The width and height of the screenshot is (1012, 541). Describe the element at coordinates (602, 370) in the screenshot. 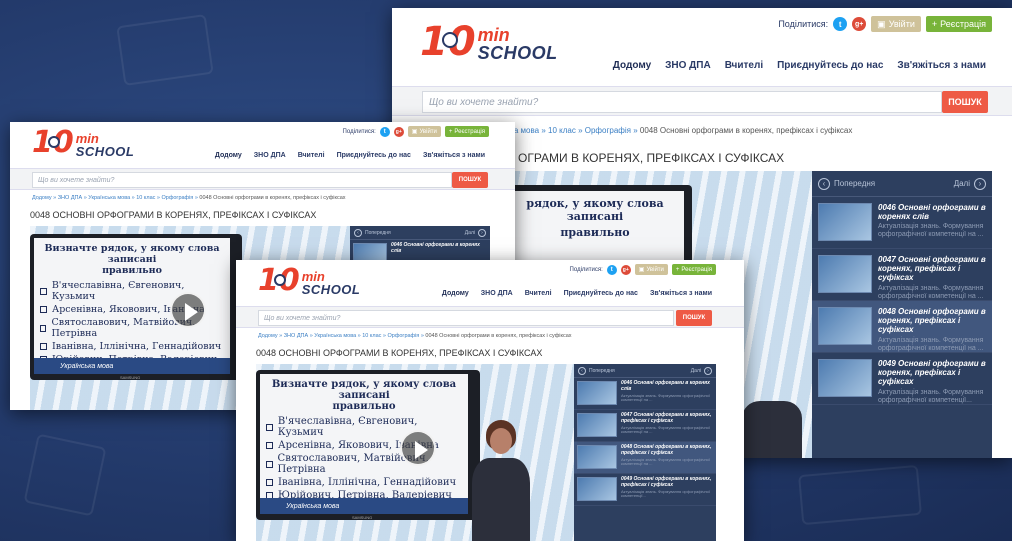

I see `playlist-prev-label: Попередня` at that location.